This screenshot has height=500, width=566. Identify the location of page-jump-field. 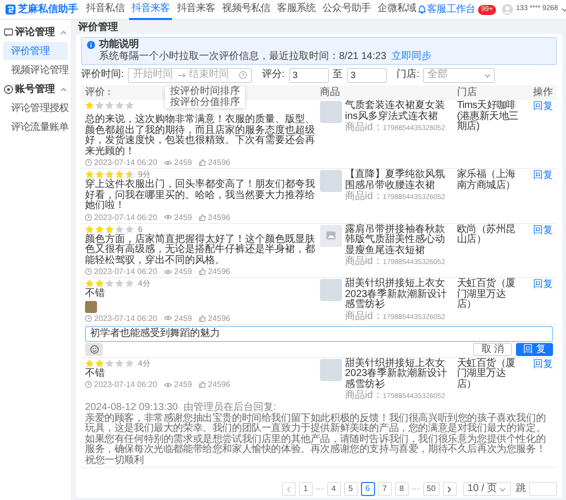
(543, 489).